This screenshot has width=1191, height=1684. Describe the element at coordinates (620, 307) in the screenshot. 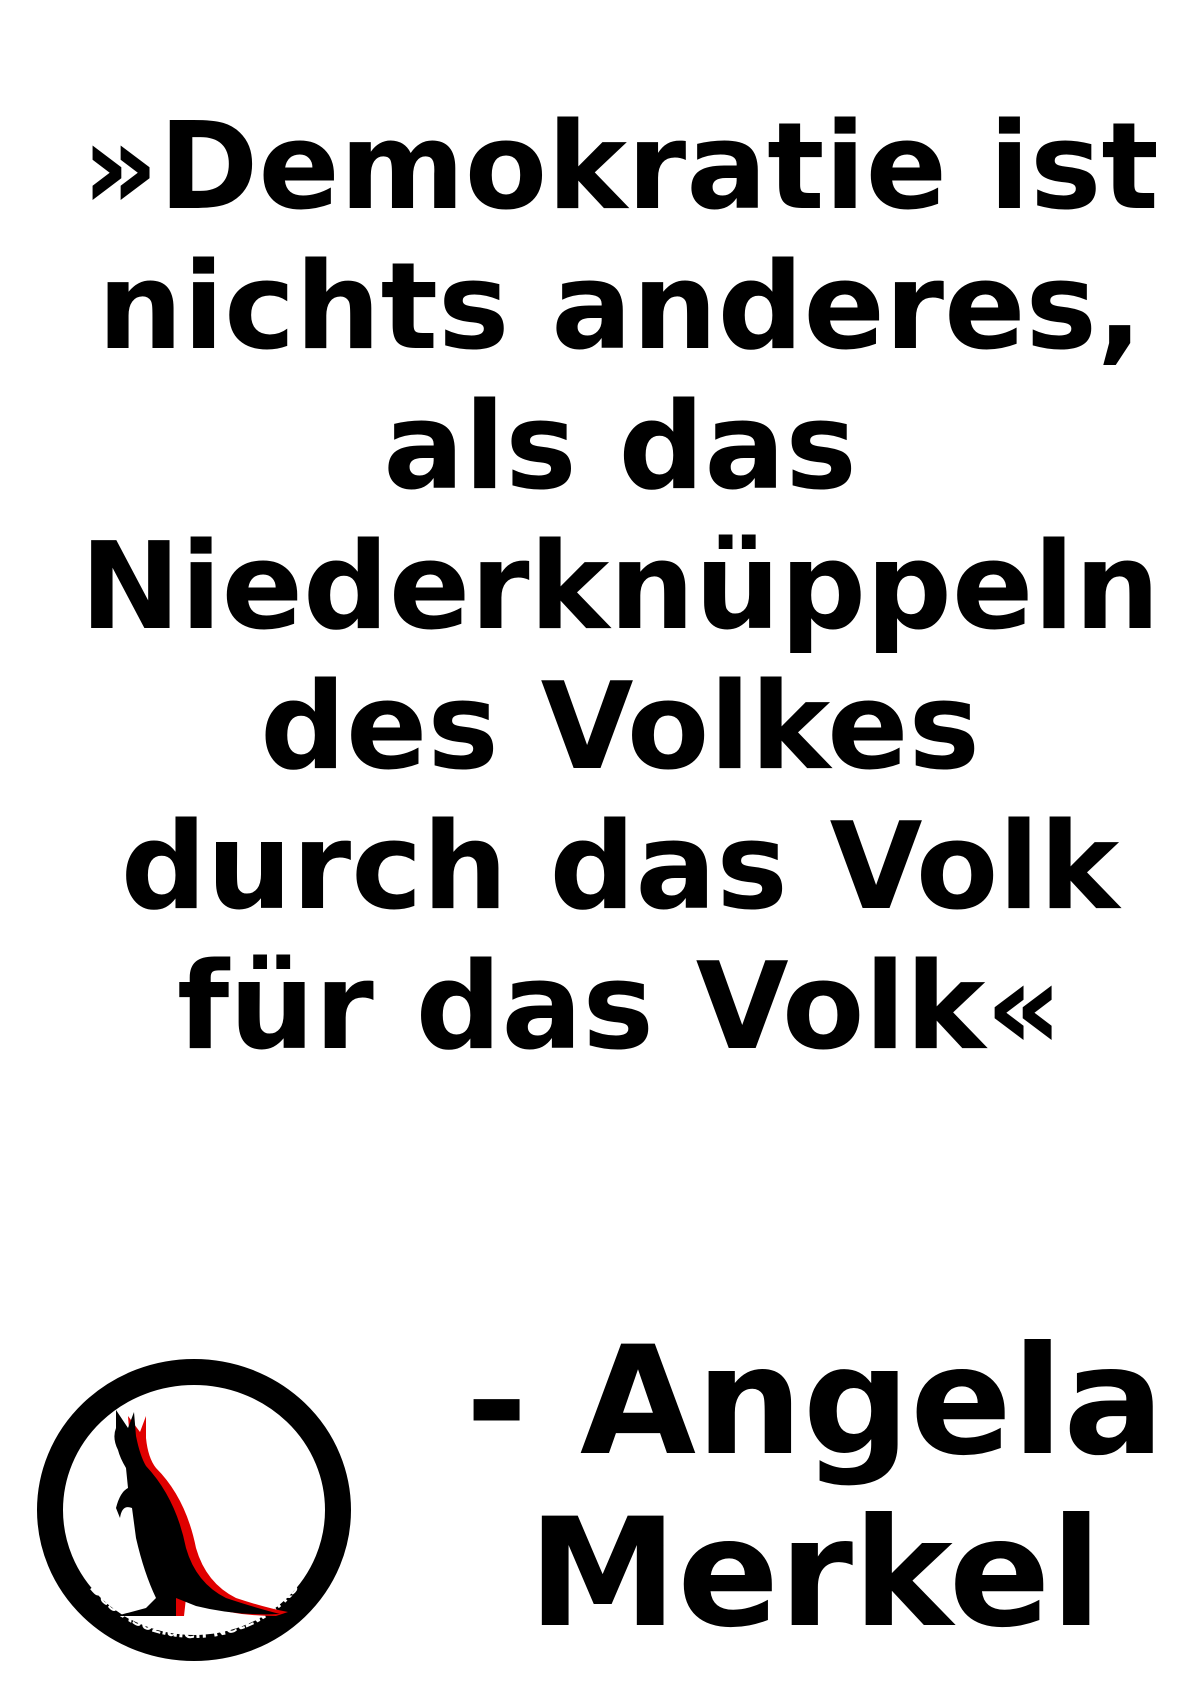

I see `quote-line: nichts anderes,` at that location.